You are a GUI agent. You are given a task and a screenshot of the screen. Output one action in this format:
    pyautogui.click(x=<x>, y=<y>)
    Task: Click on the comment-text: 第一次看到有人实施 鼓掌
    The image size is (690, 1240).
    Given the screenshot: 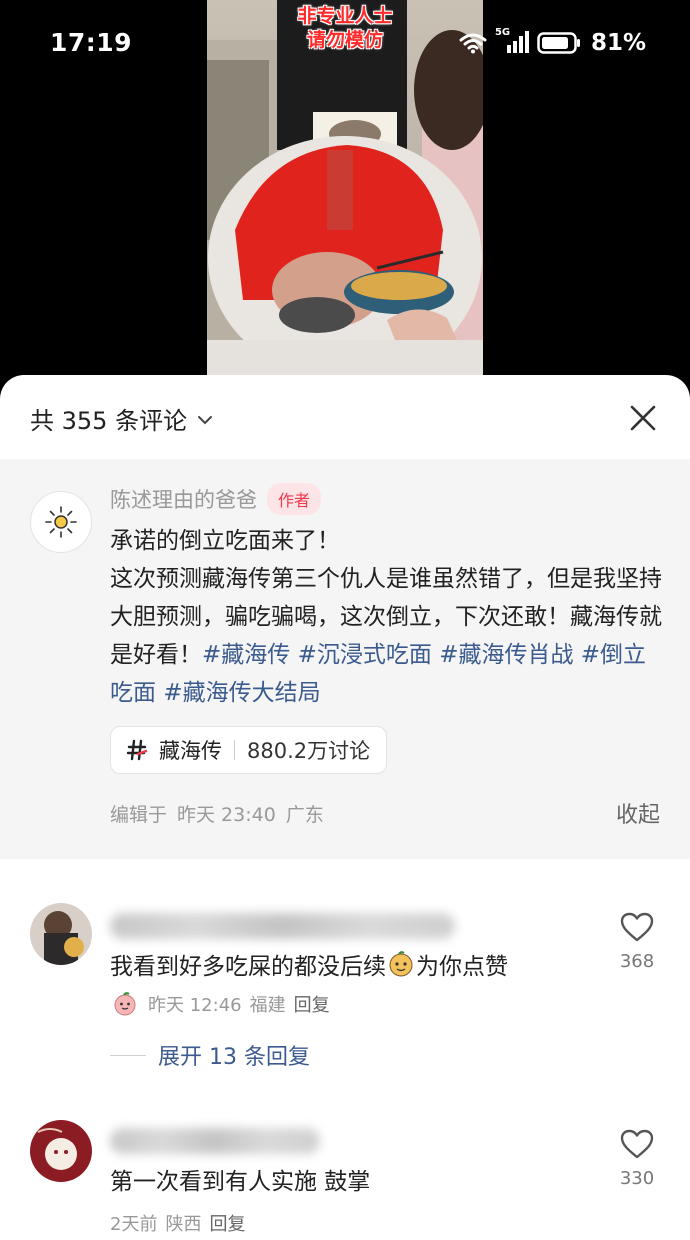 What is the action you would take?
    pyautogui.click(x=240, y=1182)
    